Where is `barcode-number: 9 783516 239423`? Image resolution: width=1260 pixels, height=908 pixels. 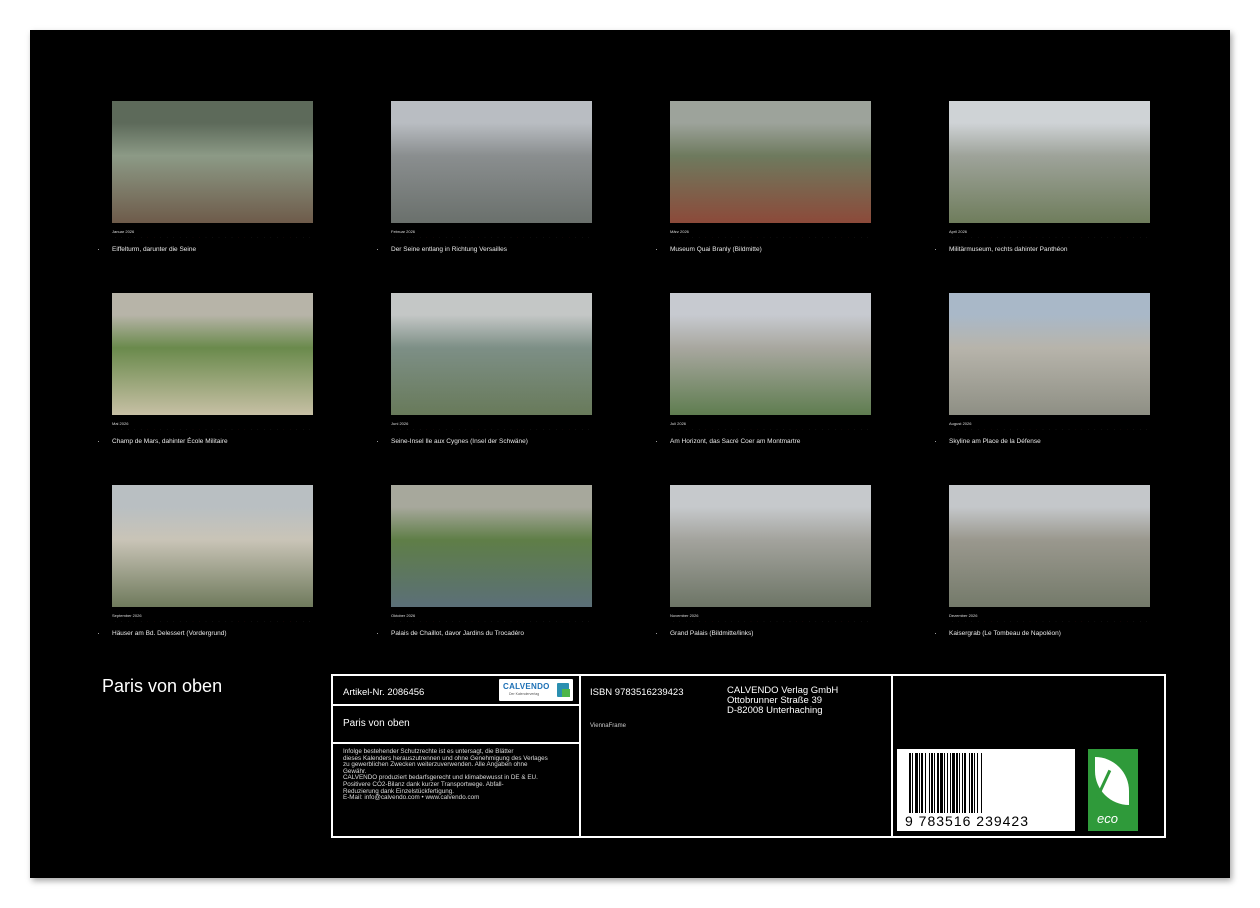 barcode-number: 9 783516 239423 is located at coordinates (967, 821).